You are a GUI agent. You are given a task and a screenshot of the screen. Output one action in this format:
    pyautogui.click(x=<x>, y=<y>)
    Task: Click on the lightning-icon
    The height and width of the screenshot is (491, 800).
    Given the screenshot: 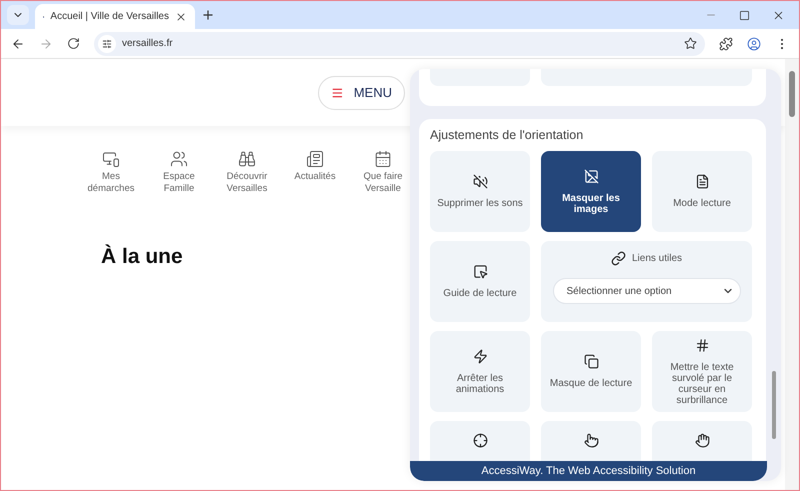 What is the action you would take?
    pyautogui.click(x=480, y=356)
    